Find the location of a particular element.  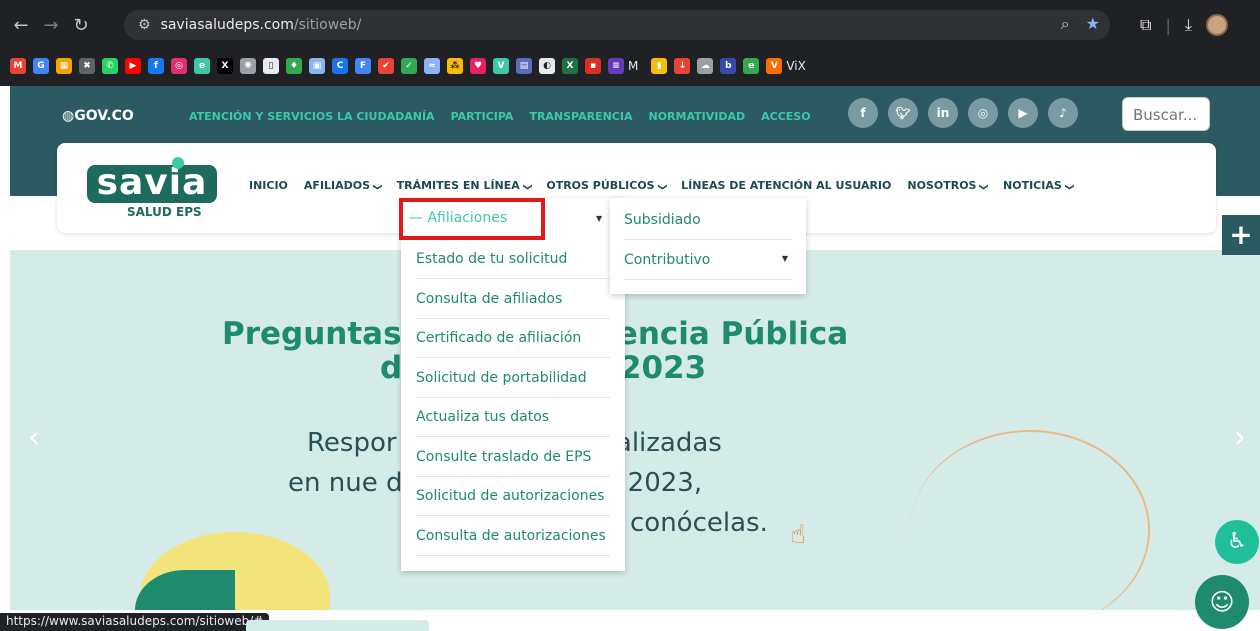

savia-logo: savia SALUD EPS is located at coordinates (152, 188).